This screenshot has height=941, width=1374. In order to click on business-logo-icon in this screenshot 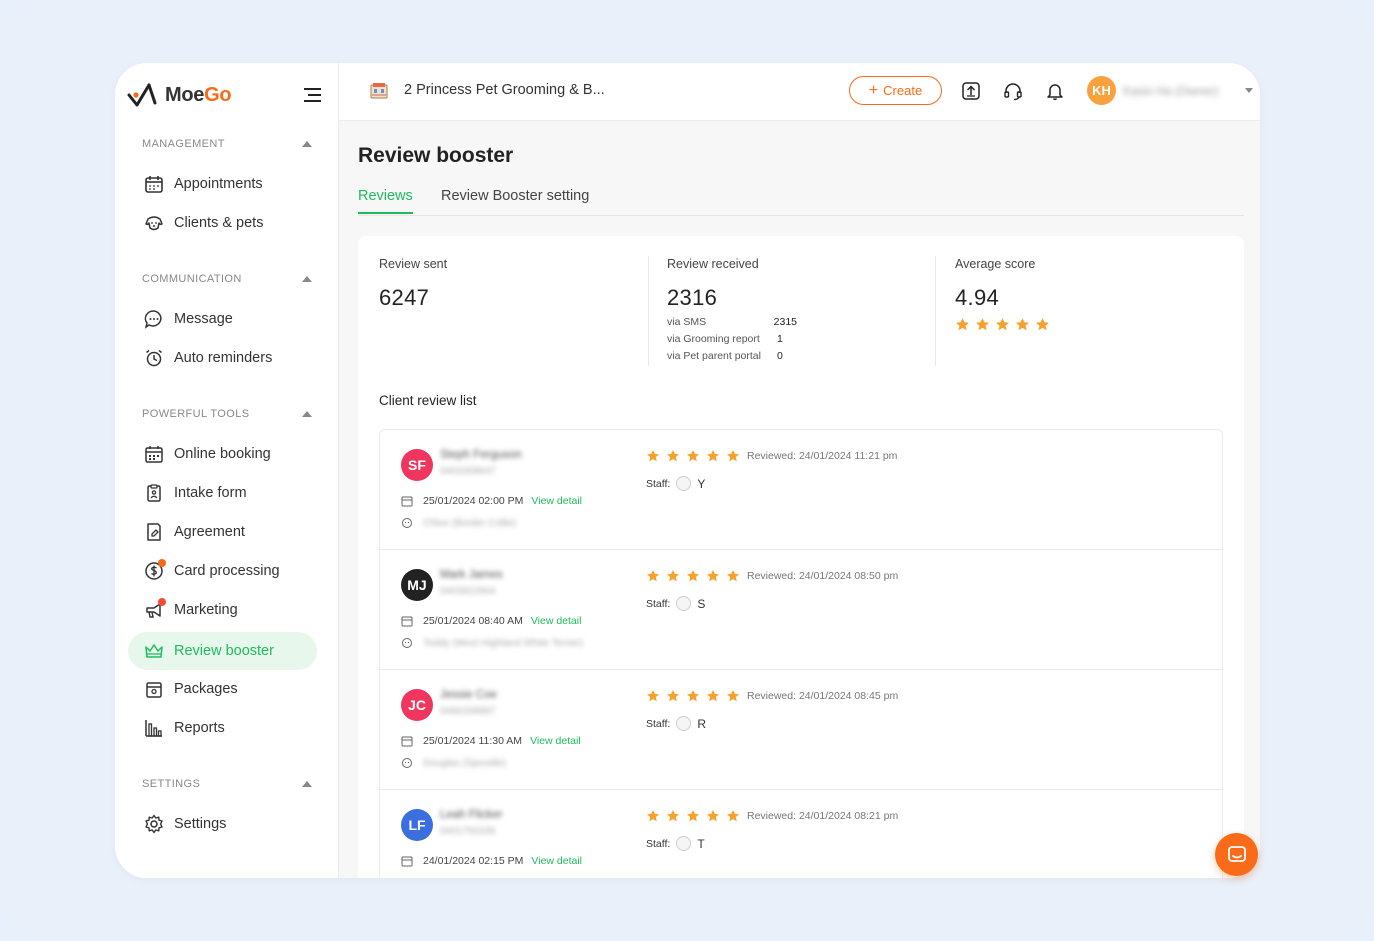, I will do `click(379, 91)`.